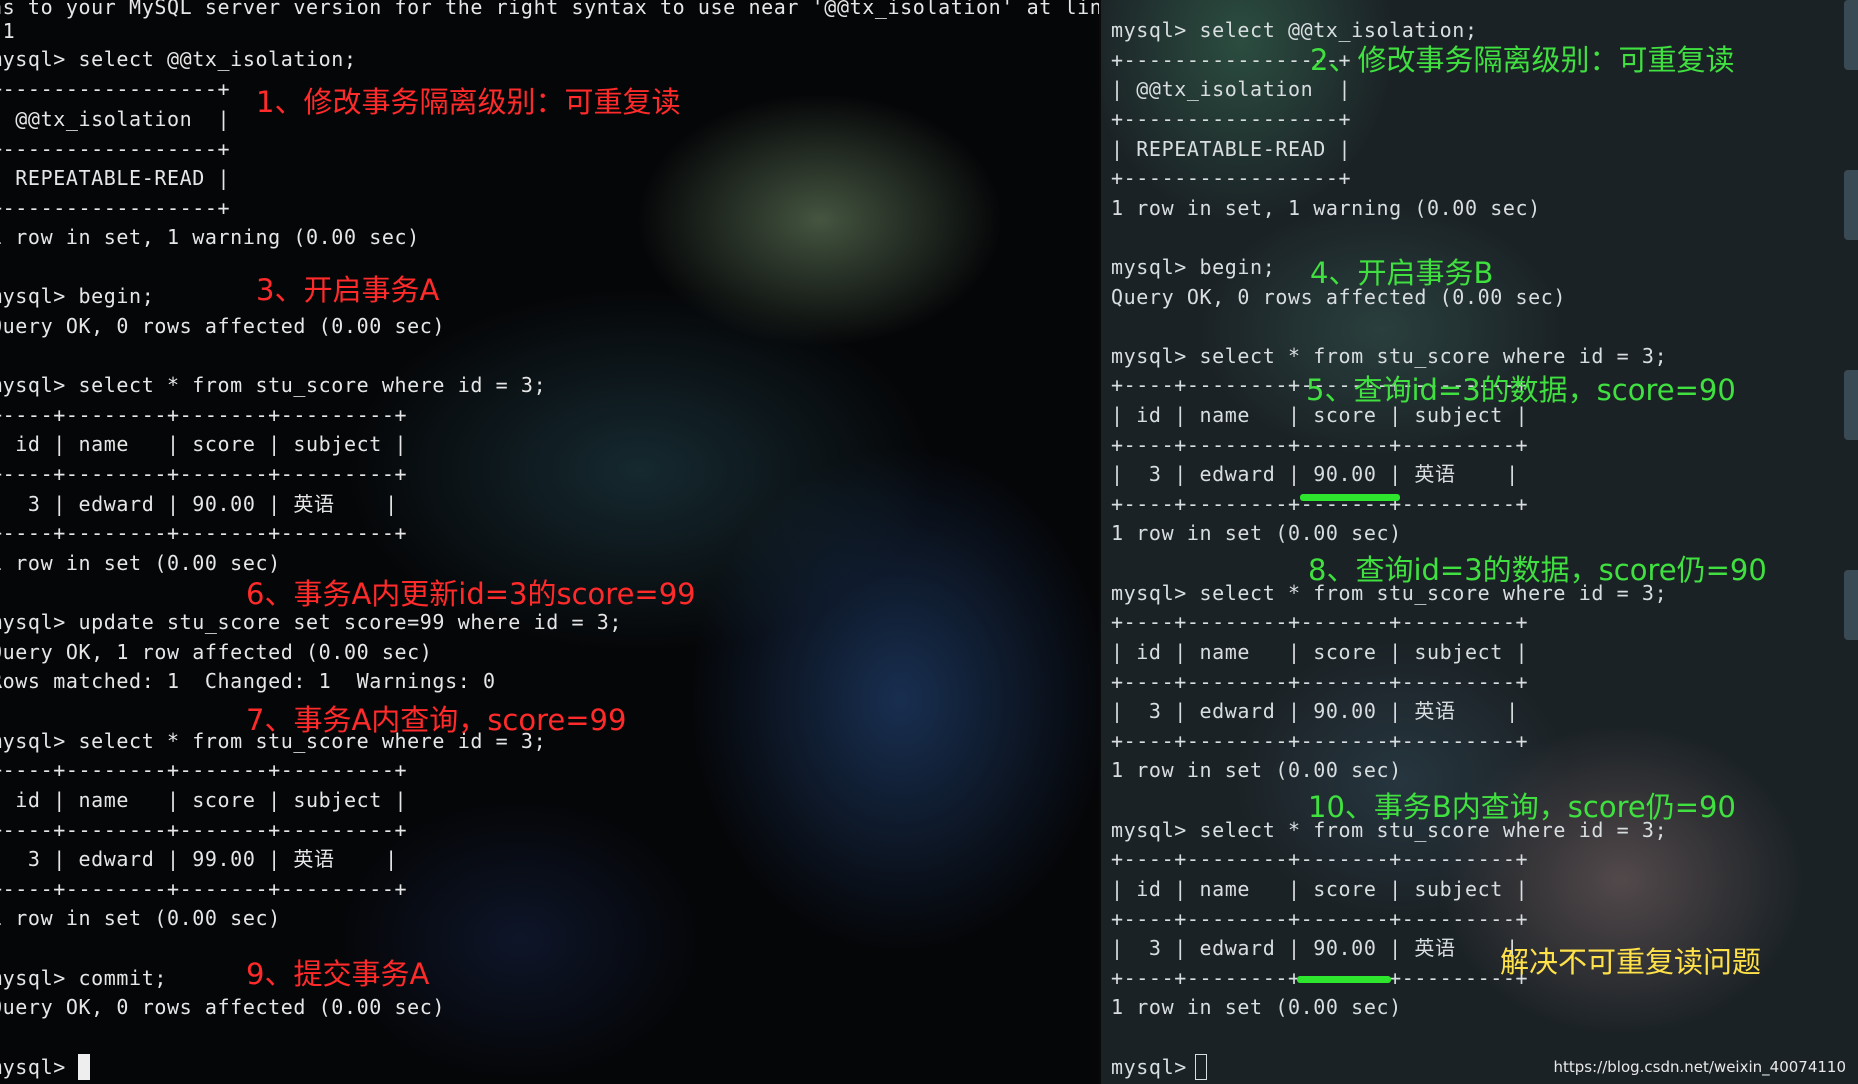  I want to click on annotation-step-7: 7、事务A内查询，score=99, so click(436, 720).